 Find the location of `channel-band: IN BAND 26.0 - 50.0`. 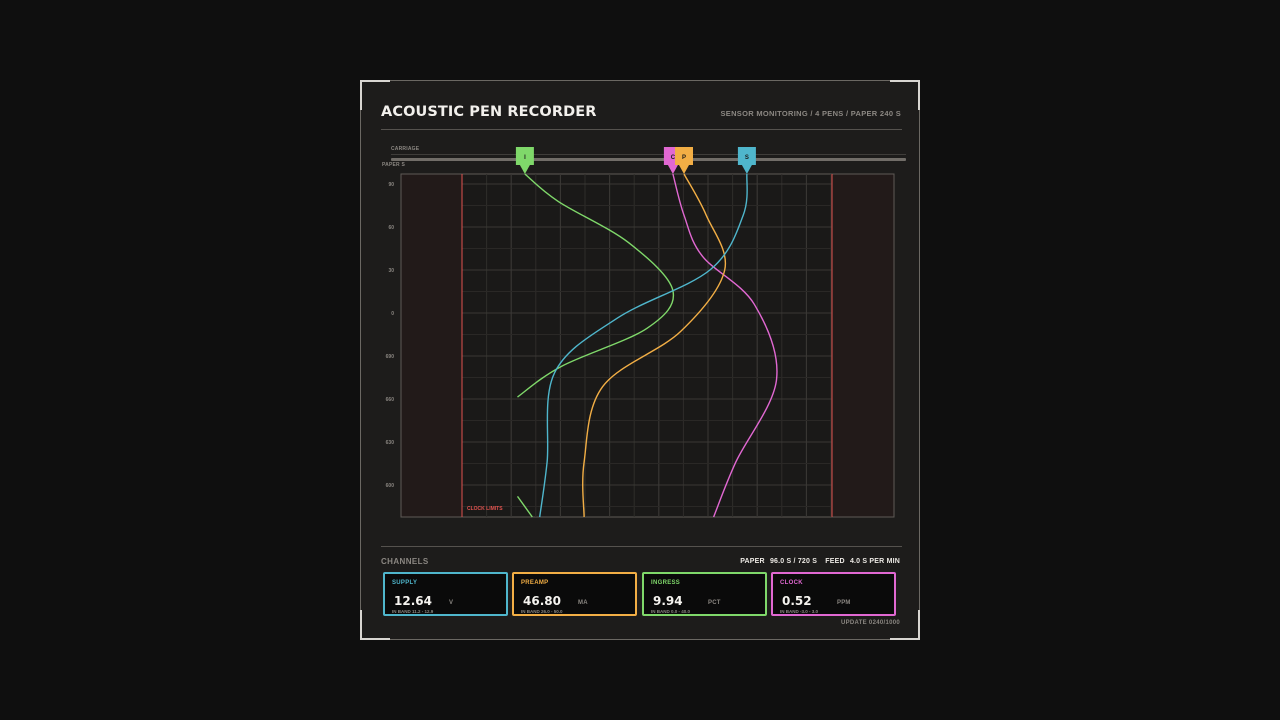

channel-band: IN BAND 26.0 - 50.0 is located at coordinates (542, 611).